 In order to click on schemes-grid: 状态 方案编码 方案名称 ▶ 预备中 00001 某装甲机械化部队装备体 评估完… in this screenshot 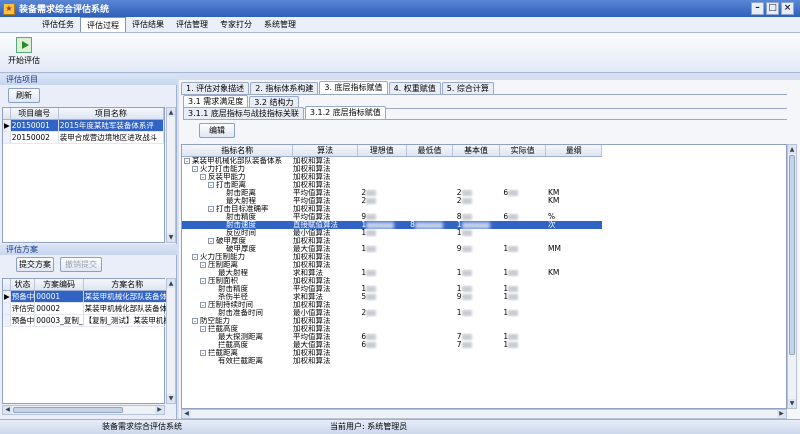, I will do `click(87, 341)`.